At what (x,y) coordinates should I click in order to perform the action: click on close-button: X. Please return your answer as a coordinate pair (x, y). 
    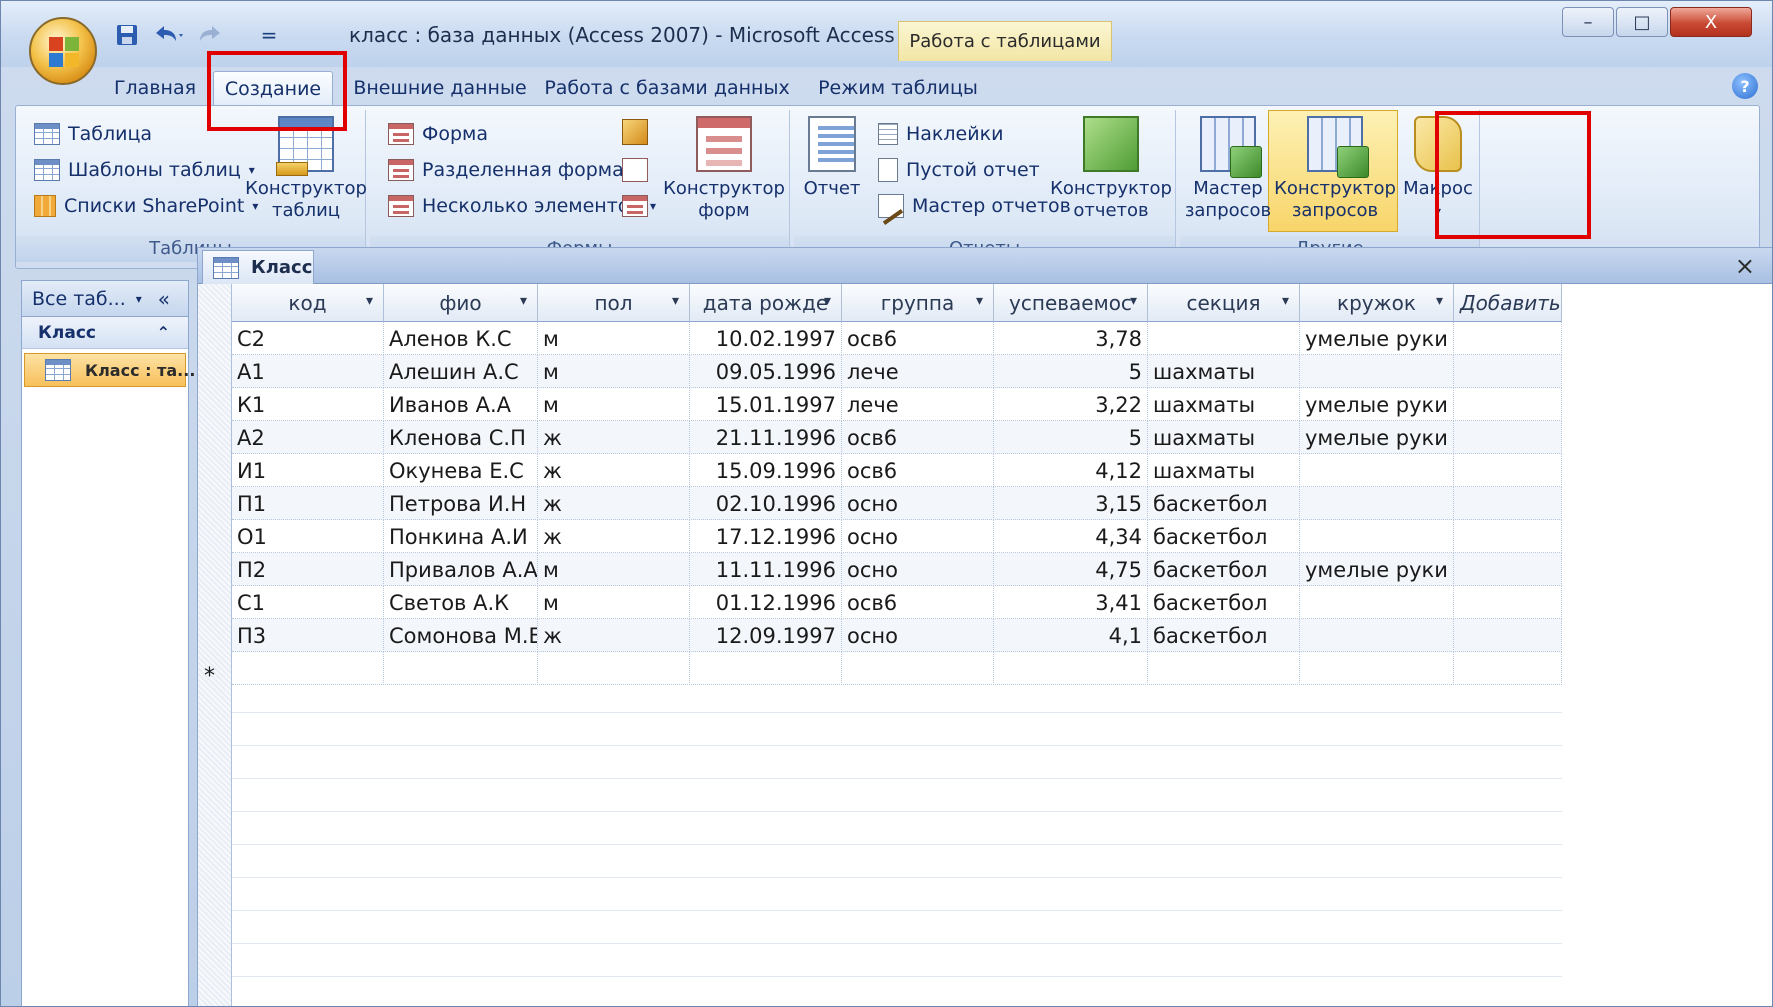
    Looking at the image, I should click on (1711, 22).